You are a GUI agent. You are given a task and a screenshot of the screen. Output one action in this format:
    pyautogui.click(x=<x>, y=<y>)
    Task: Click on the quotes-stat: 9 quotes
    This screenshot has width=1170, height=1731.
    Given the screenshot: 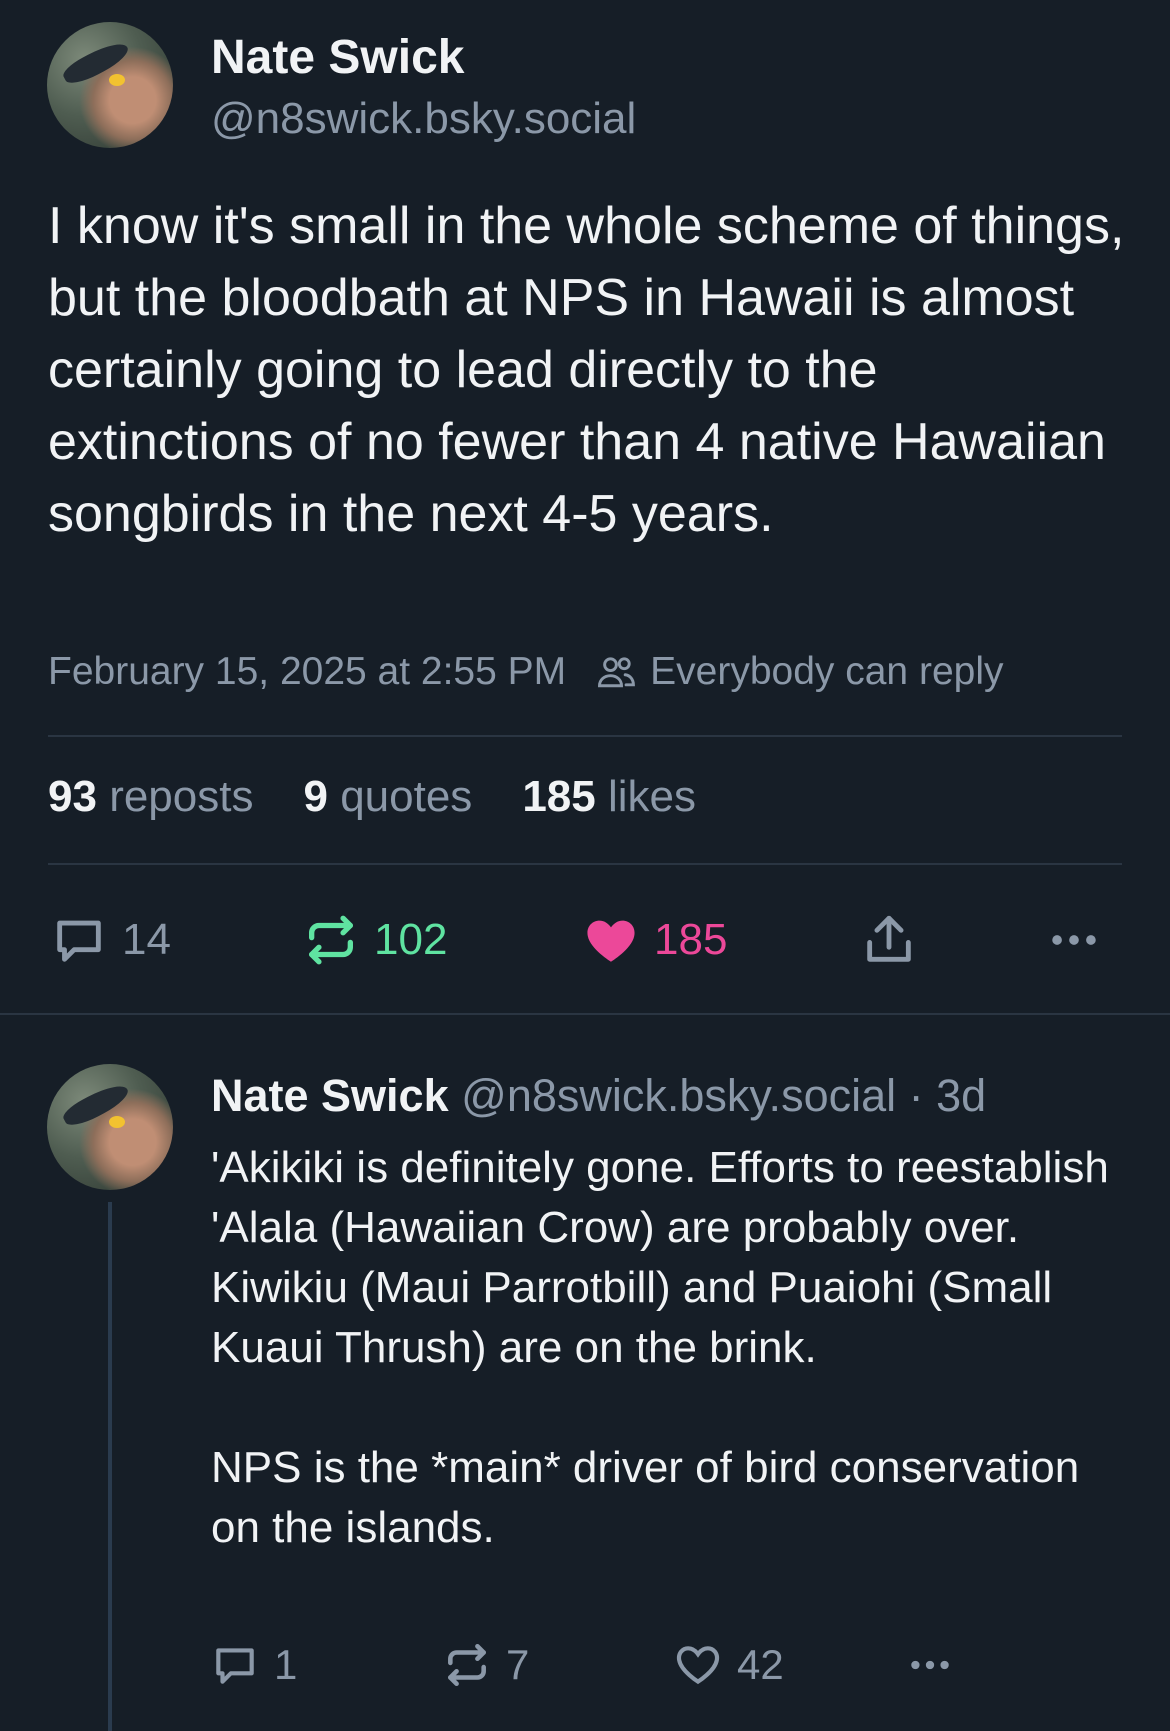 What is the action you would take?
    pyautogui.click(x=387, y=797)
    